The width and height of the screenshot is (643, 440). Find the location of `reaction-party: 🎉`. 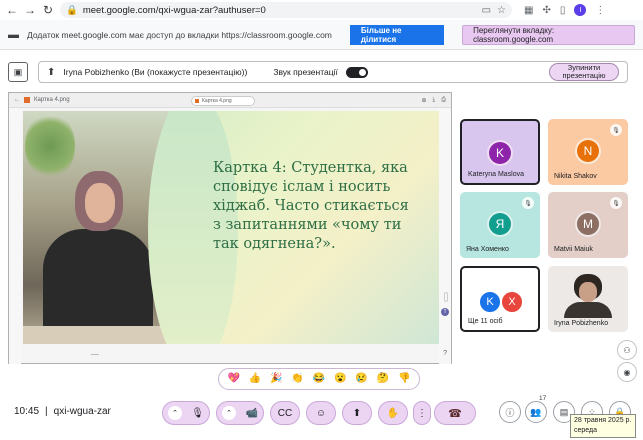

reaction-party: 🎉 is located at coordinates (276, 379).